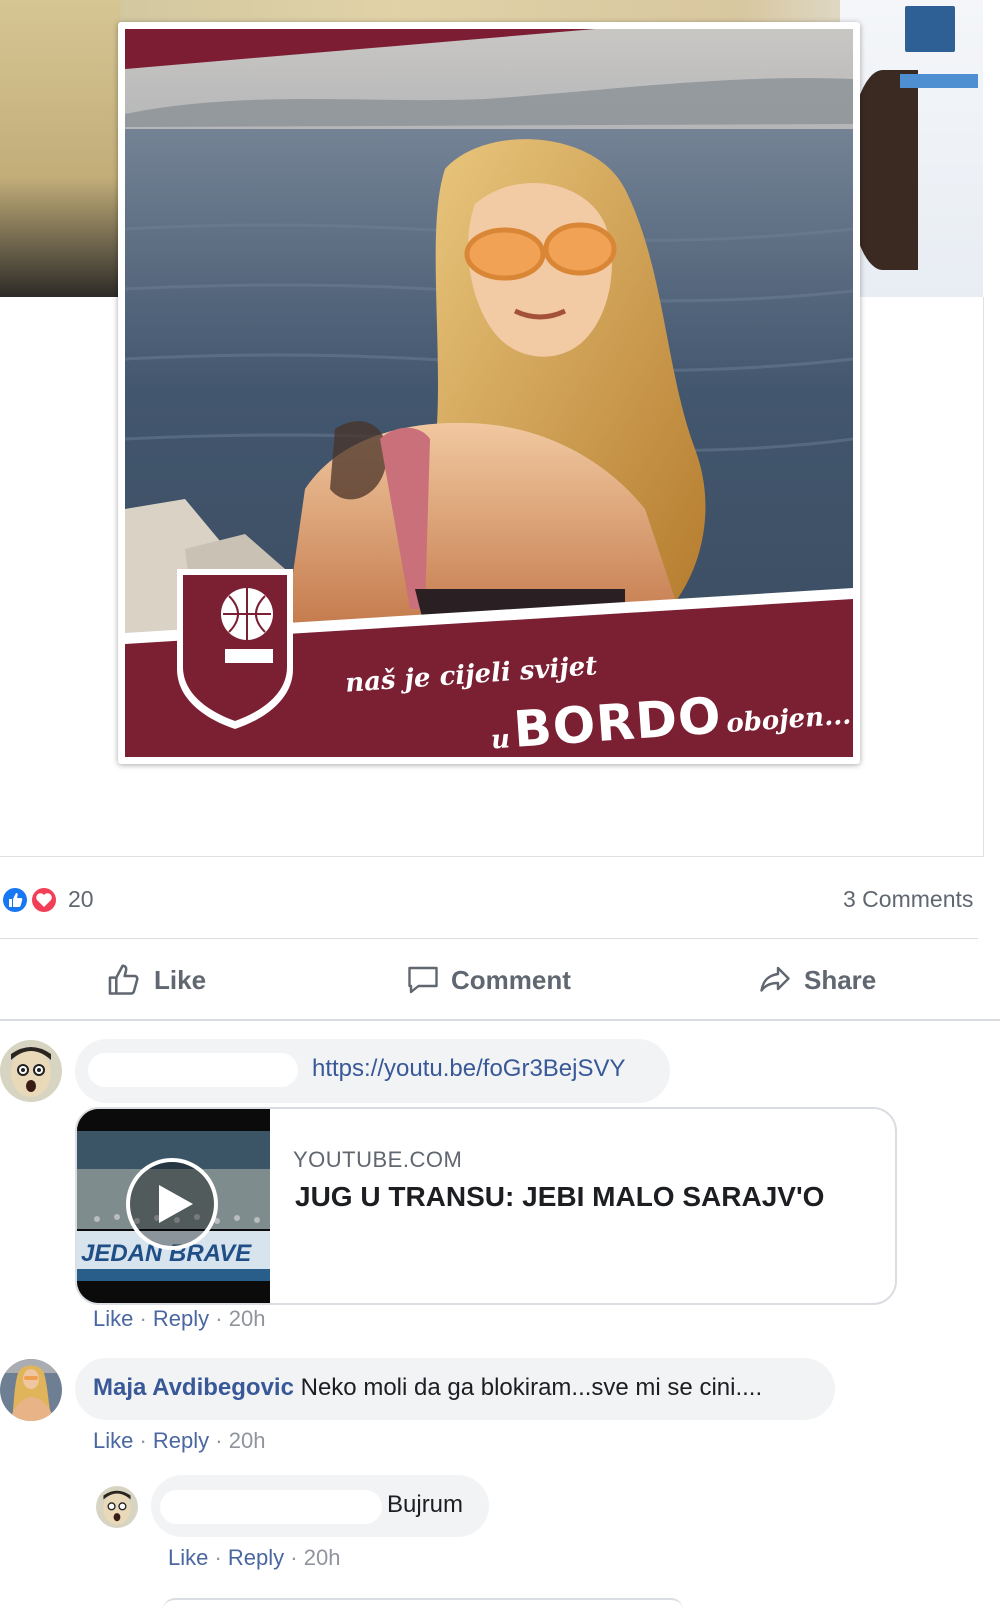 This screenshot has width=1000, height=1612. What do you see at coordinates (492, 856) in the screenshot?
I see `post-divider` at bounding box center [492, 856].